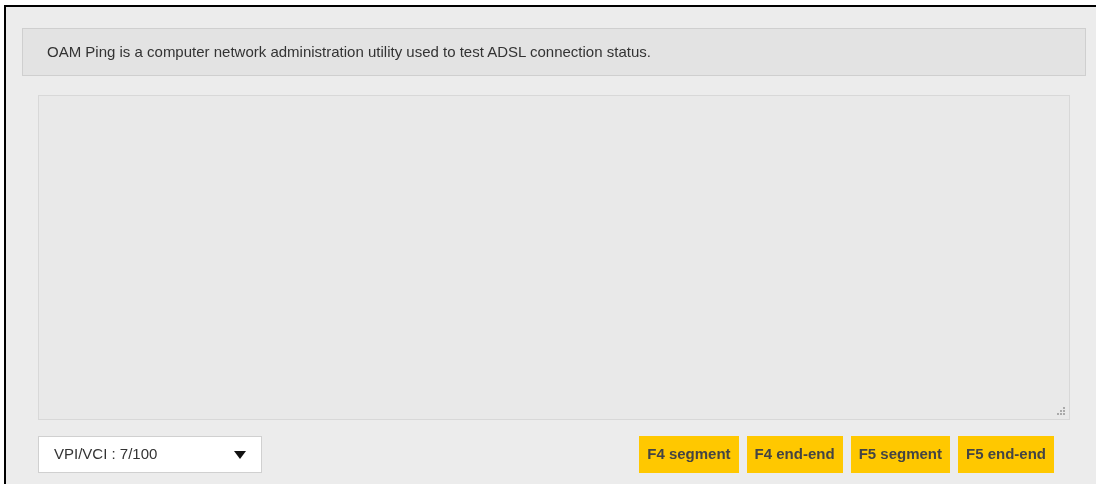 Image resolution: width=1096 pixels, height=484 pixels. I want to click on ping-button: F5 segment, so click(900, 454).